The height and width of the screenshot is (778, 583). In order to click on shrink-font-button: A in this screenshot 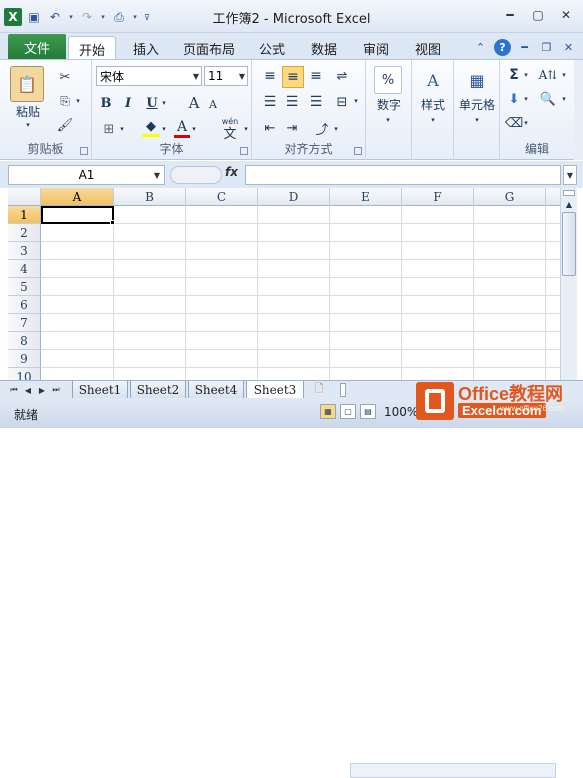, I will do `click(213, 104)`.